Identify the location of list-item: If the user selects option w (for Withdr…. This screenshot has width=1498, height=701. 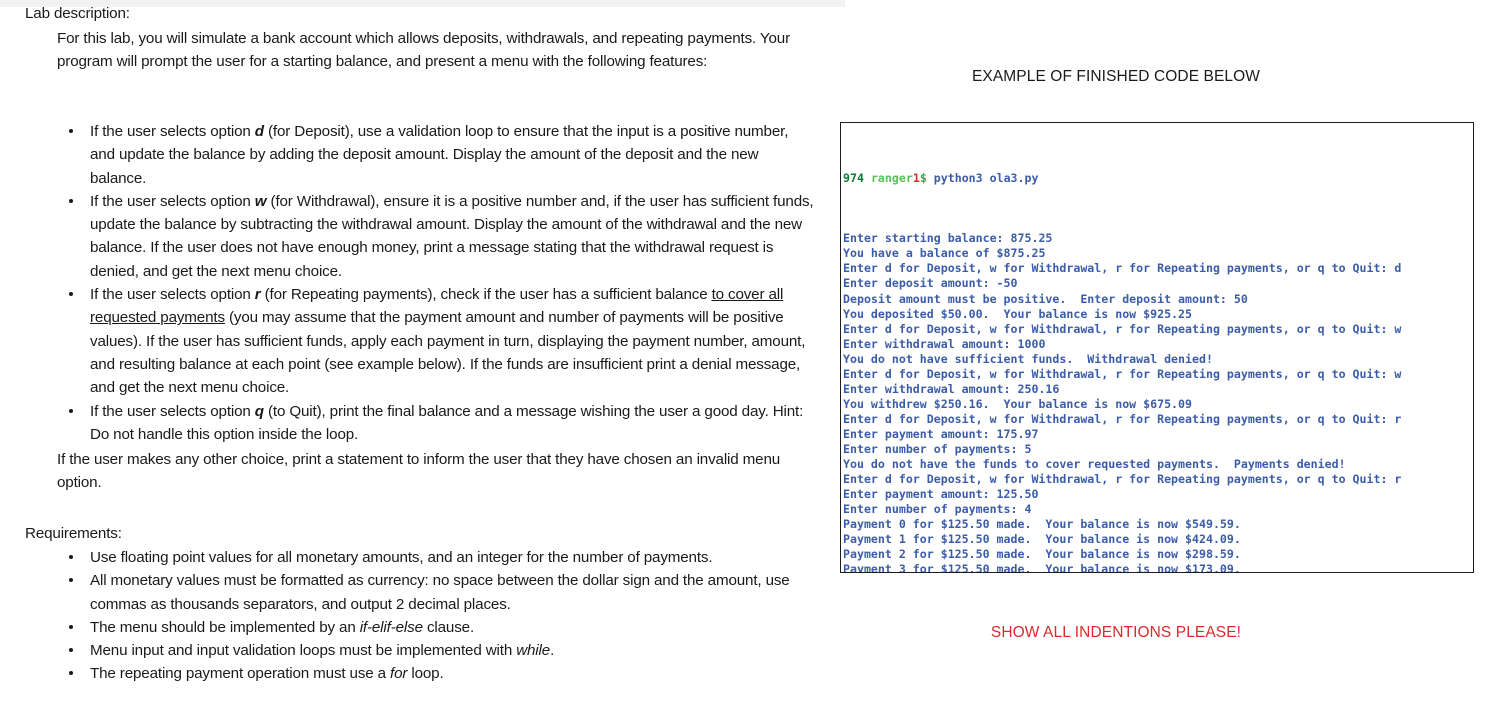
(437, 236).